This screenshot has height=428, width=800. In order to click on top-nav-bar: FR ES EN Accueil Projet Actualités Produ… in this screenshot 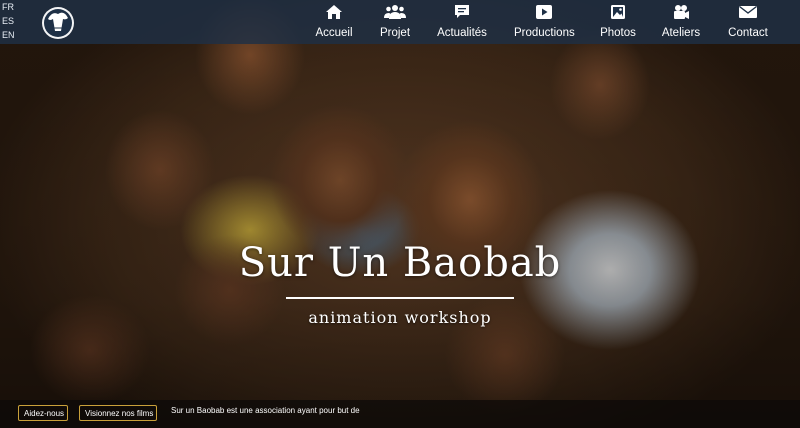, I will do `click(400, 22)`.